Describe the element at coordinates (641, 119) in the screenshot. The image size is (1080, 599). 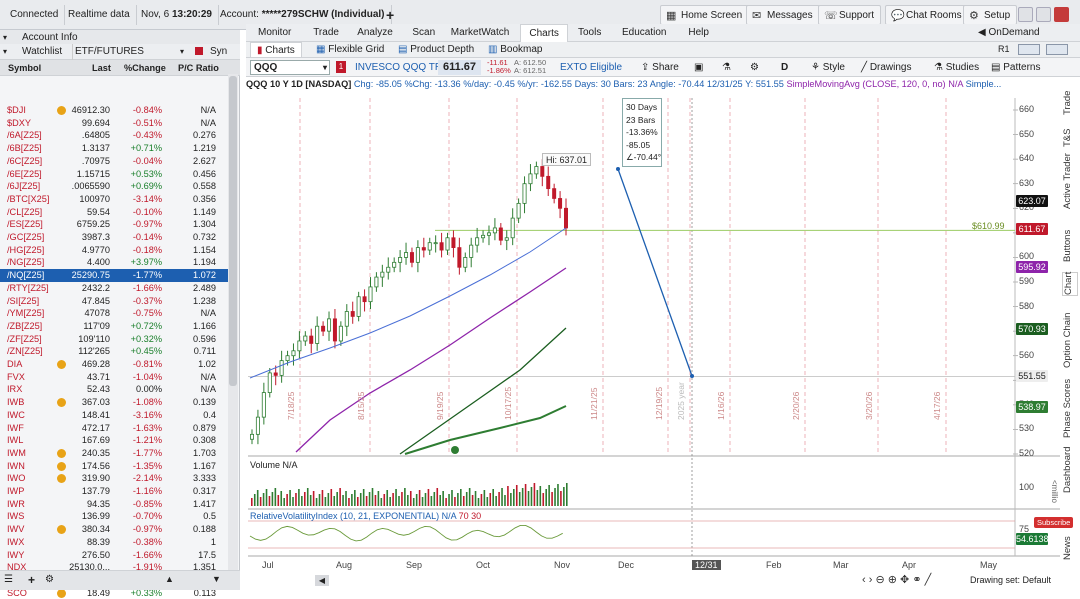
I see `measure-bars: 23 Bars` at that location.